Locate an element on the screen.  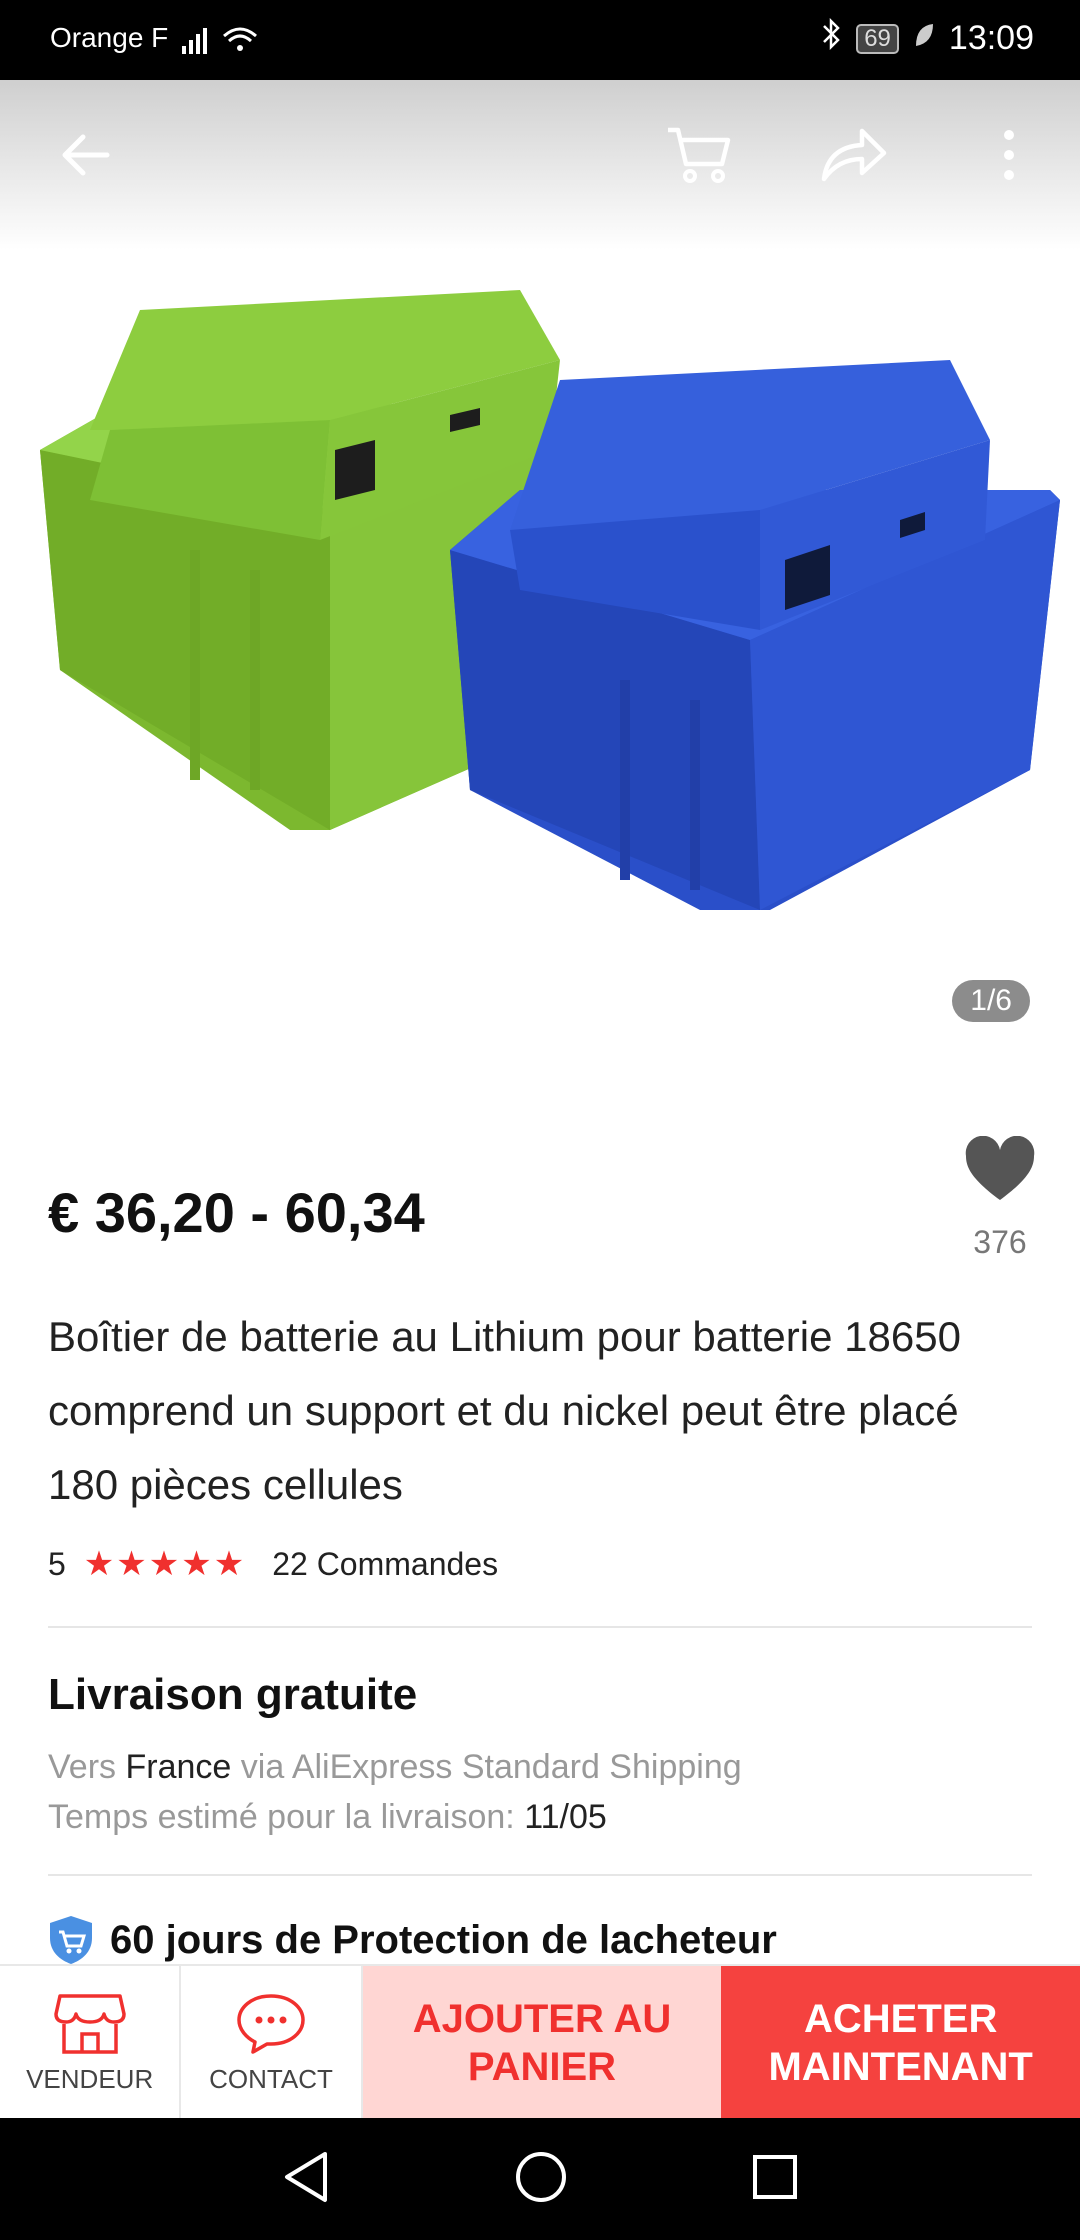
add-to-cart-button: AJOUTER AU PANIER is located at coordinates (542, 2043).